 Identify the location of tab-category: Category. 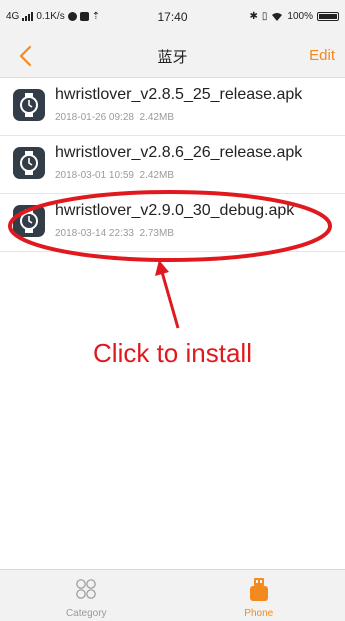
(86, 595).